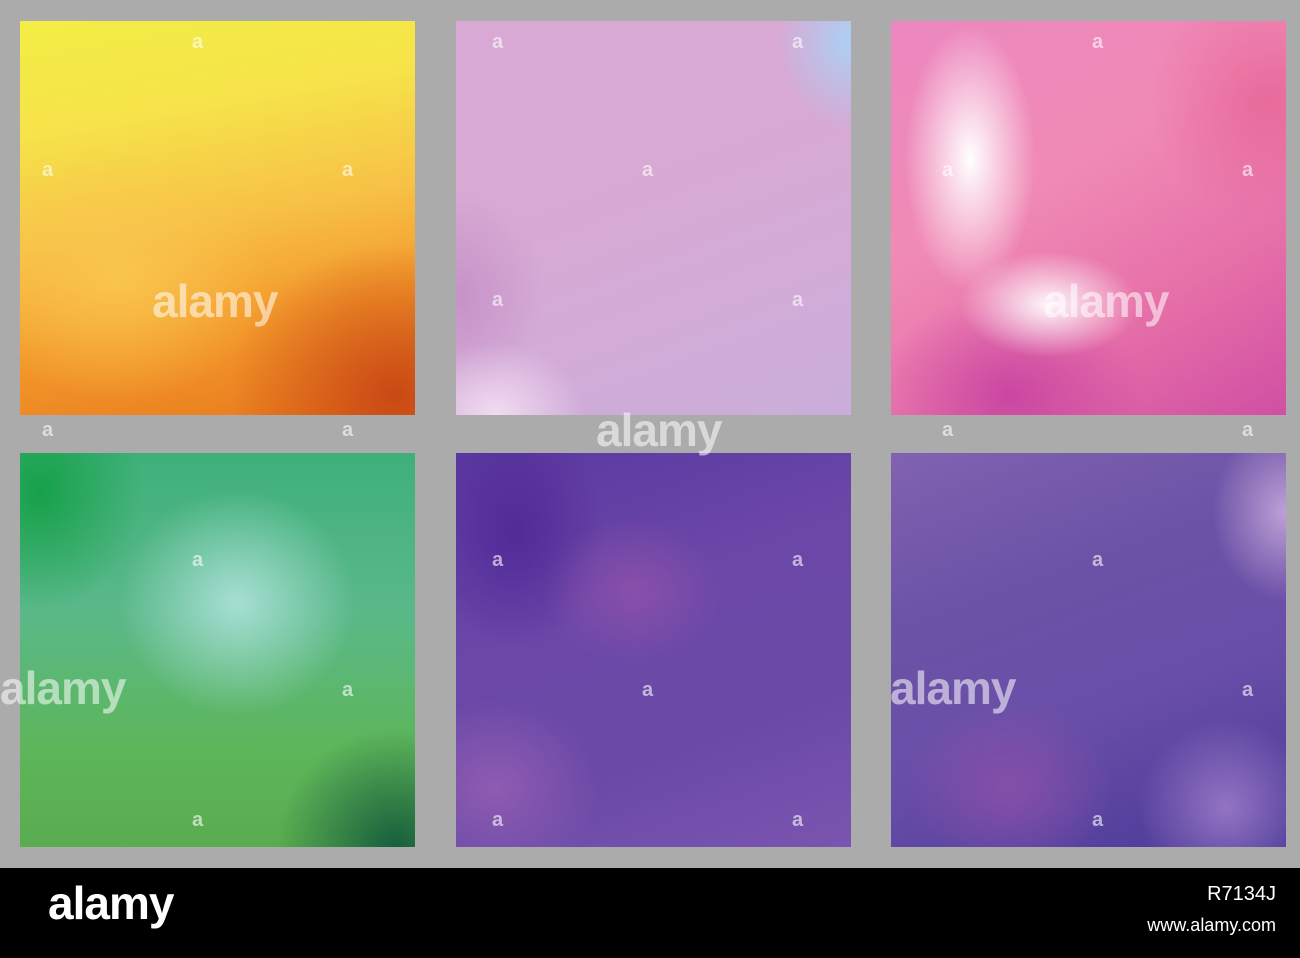 This screenshot has height=958, width=1300. I want to click on image-id: R7134J, so click(1241, 894).